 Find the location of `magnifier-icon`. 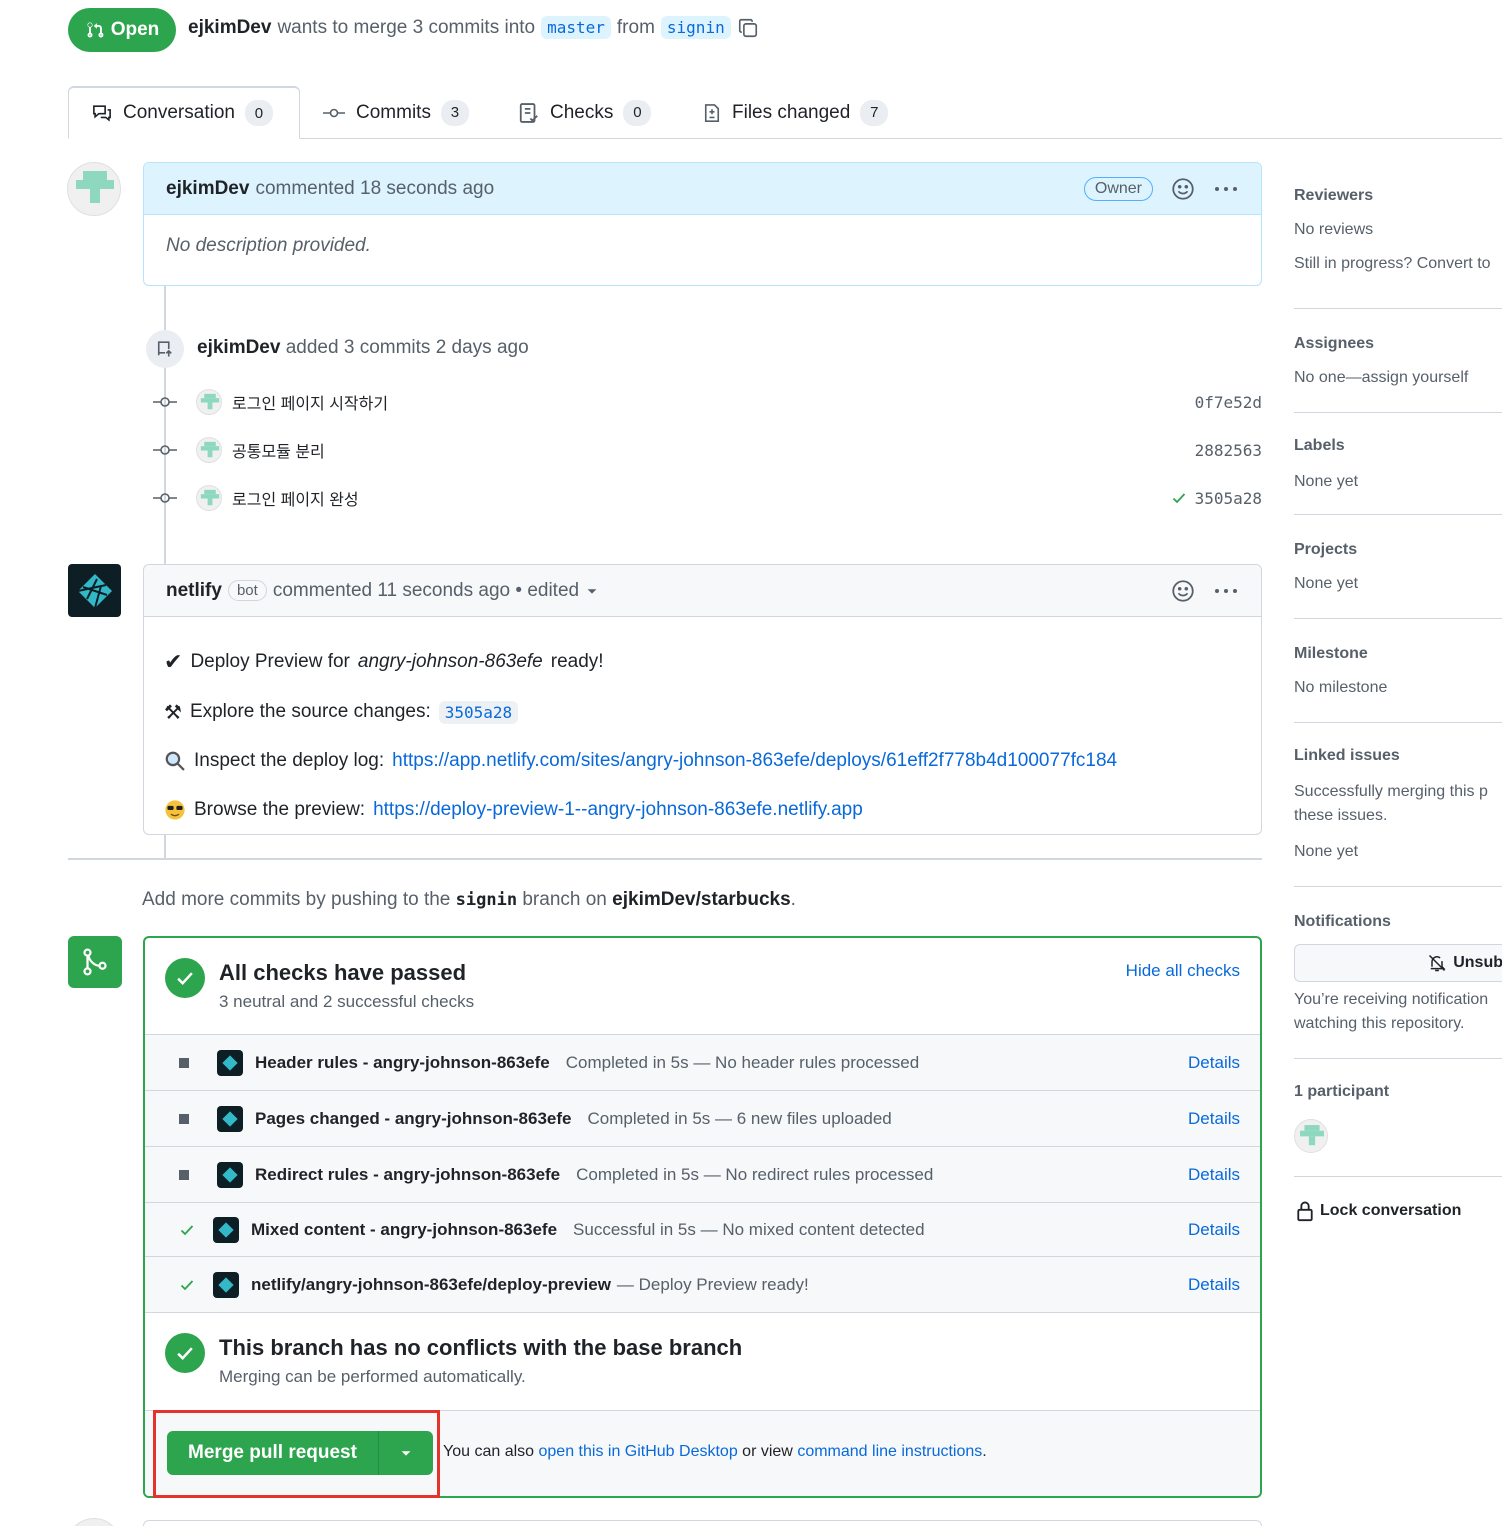

magnifier-icon is located at coordinates (175, 761).